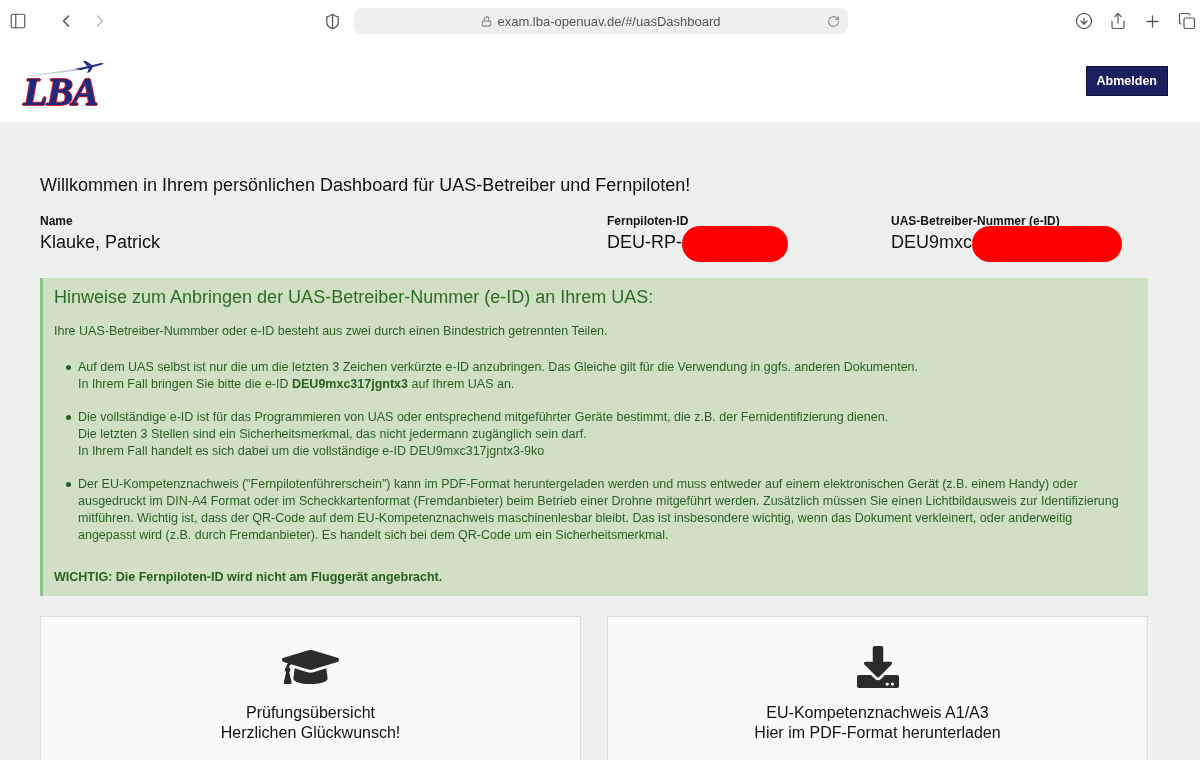  Describe the element at coordinates (599, 510) in the screenshot. I see `hint-text: Der EU-Kompetenznachweis ("Fernpilotenführerschein") kann im PDF-Format heruntergeladen werden und muss entweder auf einem elektronischen Gerät (z.B. einem Handy) oder ausgedruckt im DIN-A4 Format oder im Scheckkartenformat (Fremdanbieter) beim Betrieb einer Drohne mitgeführt werden. Zusätzlich müssen Sie einen Lichtbildausweis zur Identifizierung mitführen. Wichtig ist, dass der QR-Code auf dem EU-Kompetenznachweis maschinenlesbar bleibt. Das ist insbesondere wichtig, wenn das Dokument verkleinert, oder anderweitig angepasst wird (z.B. durch Fremdanbieter). Es handelt sich bei dem QR-Code um ein Sicherheitsmerkmal.` at that location.